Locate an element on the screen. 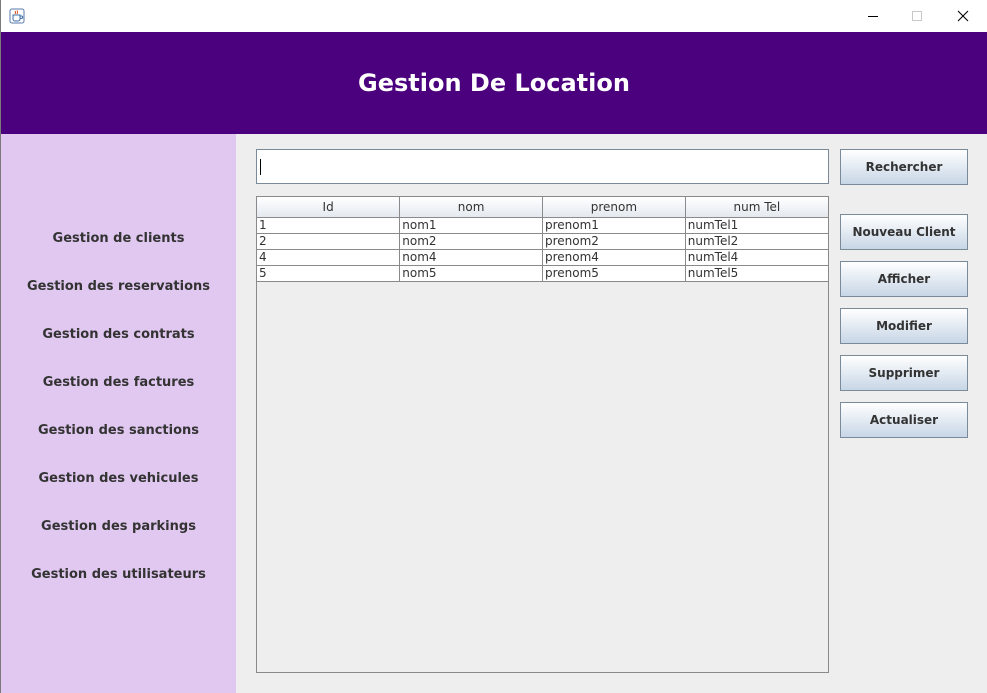  table-row: 2 nom2 prenom2 numTel2 is located at coordinates (542, 241).